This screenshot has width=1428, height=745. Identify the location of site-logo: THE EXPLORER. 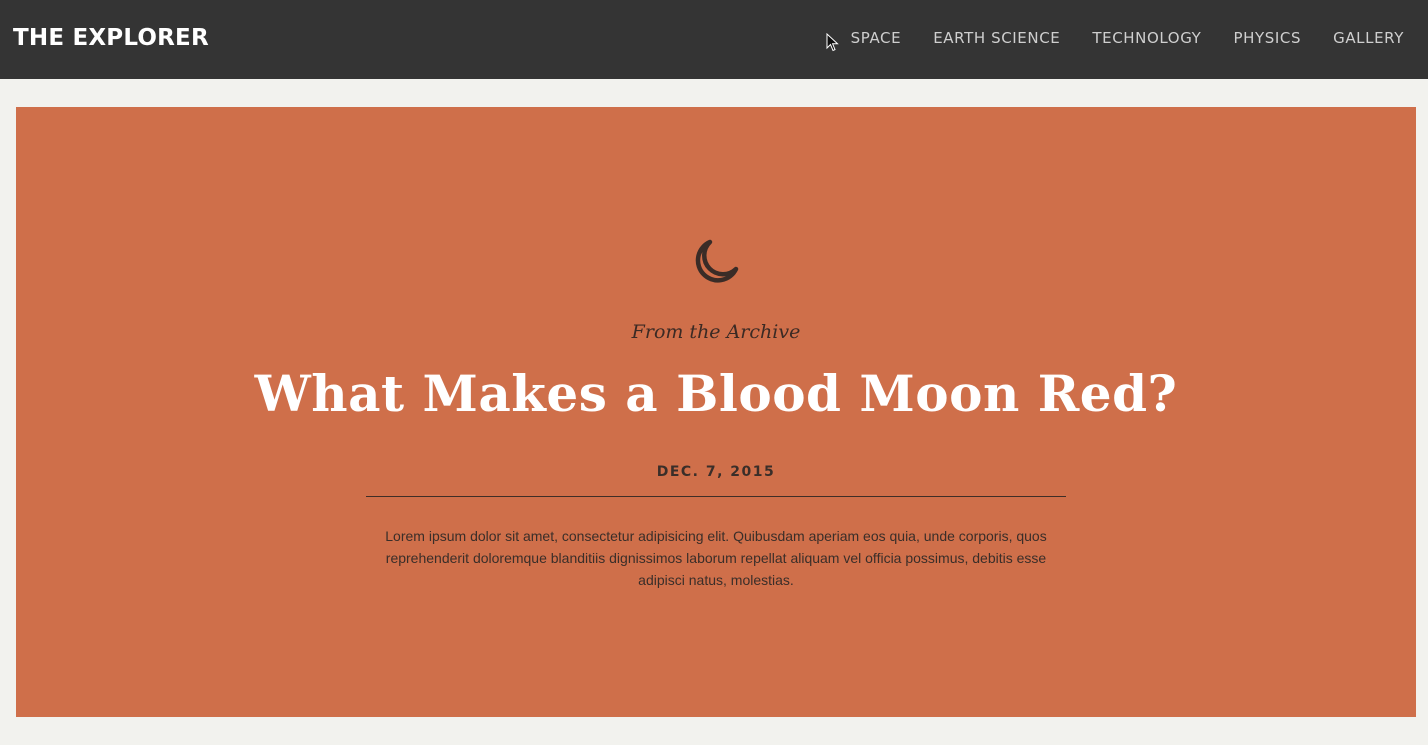
(111, 38).